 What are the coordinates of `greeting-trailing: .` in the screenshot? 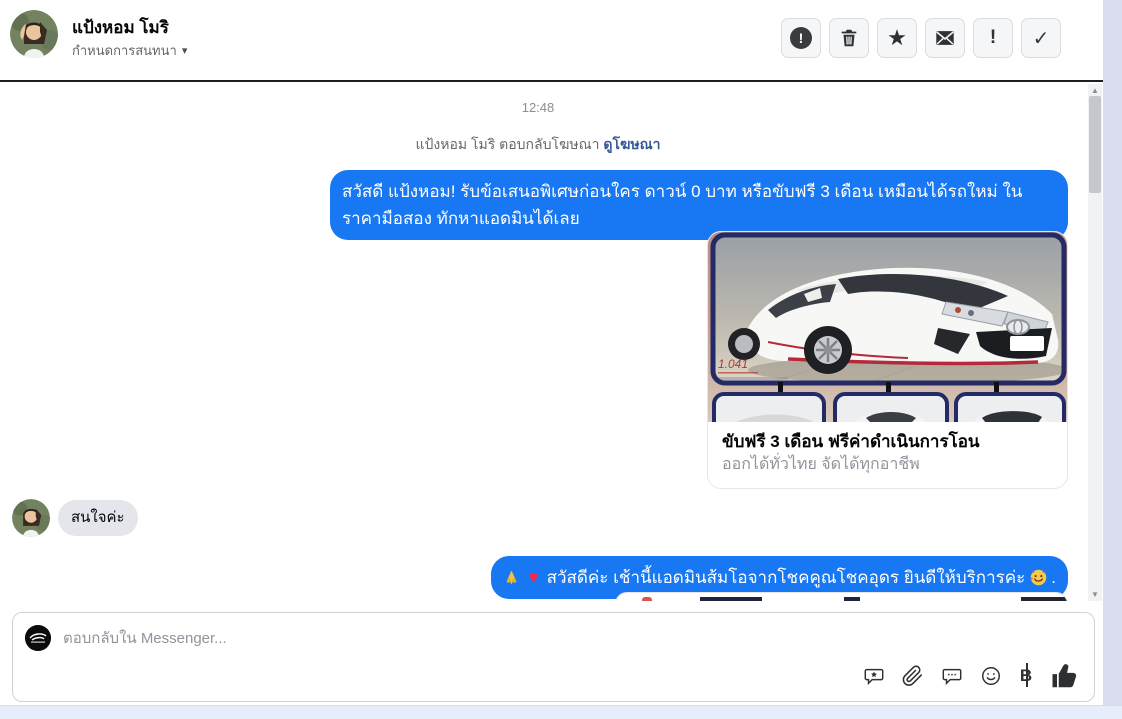 It's located at (1053, 577).